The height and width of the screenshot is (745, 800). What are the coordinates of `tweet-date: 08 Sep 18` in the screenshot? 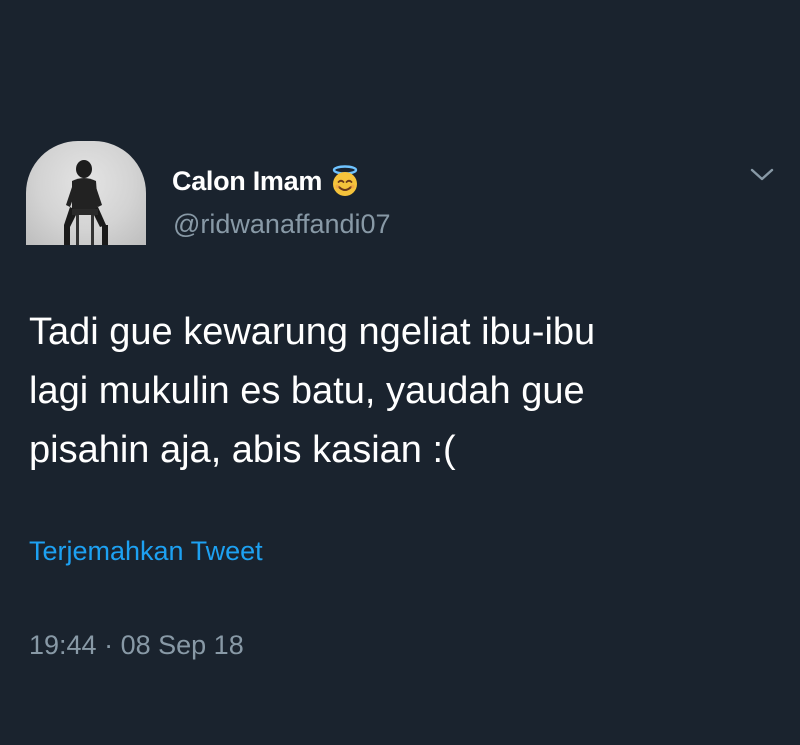 It's located at (182, 645).